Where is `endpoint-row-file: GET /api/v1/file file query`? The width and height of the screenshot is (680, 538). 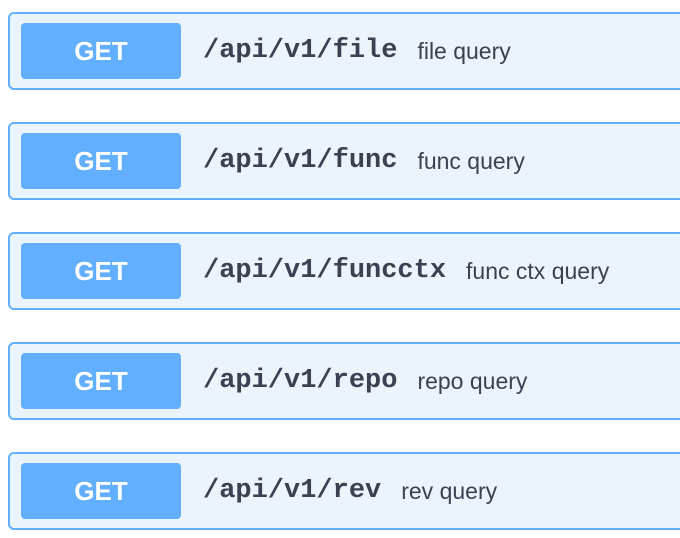 endpoint-row-file: GET /api/v1/file file query is located at coordinates (344, 51).